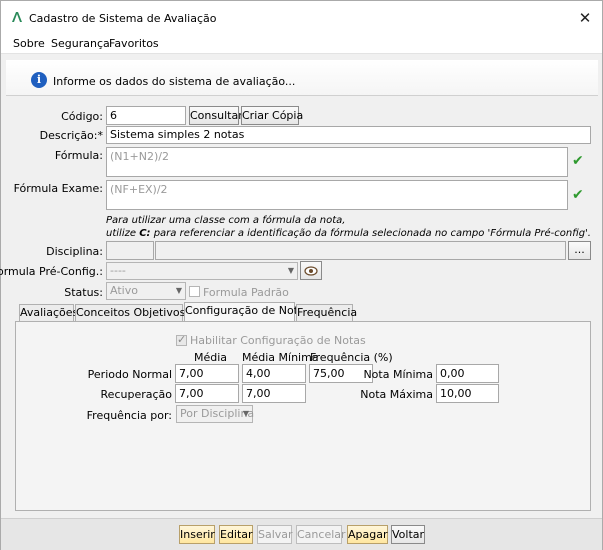  I want to click on recuperacao-media-minima-input: 7,00, so click(274, 393).